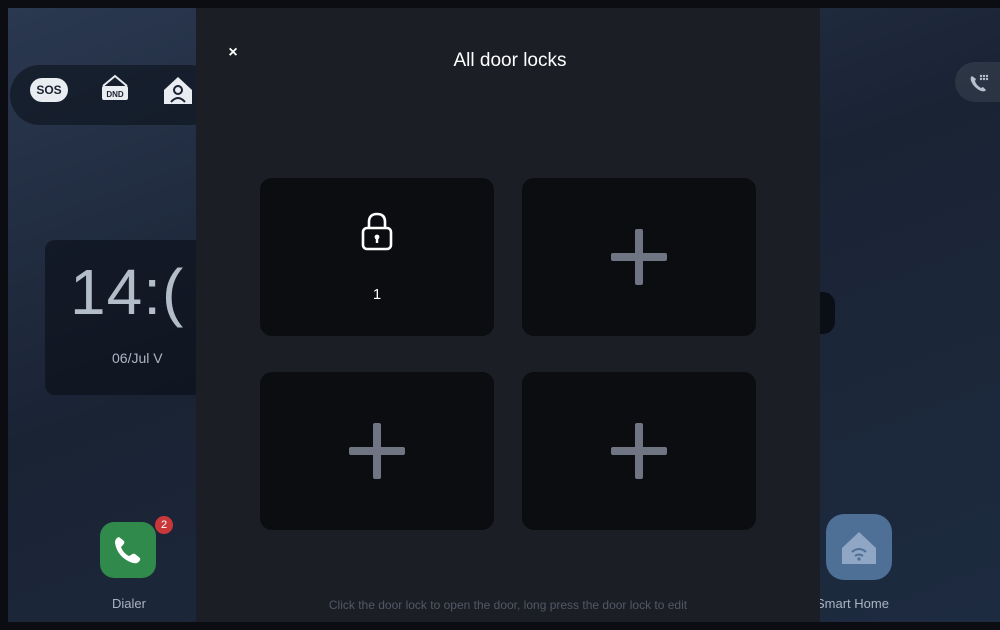  What do you see at coordinates (377, 257) in the screenshot?
I see `door-lock-tile-1: 1` at bounding box center [377, 257].